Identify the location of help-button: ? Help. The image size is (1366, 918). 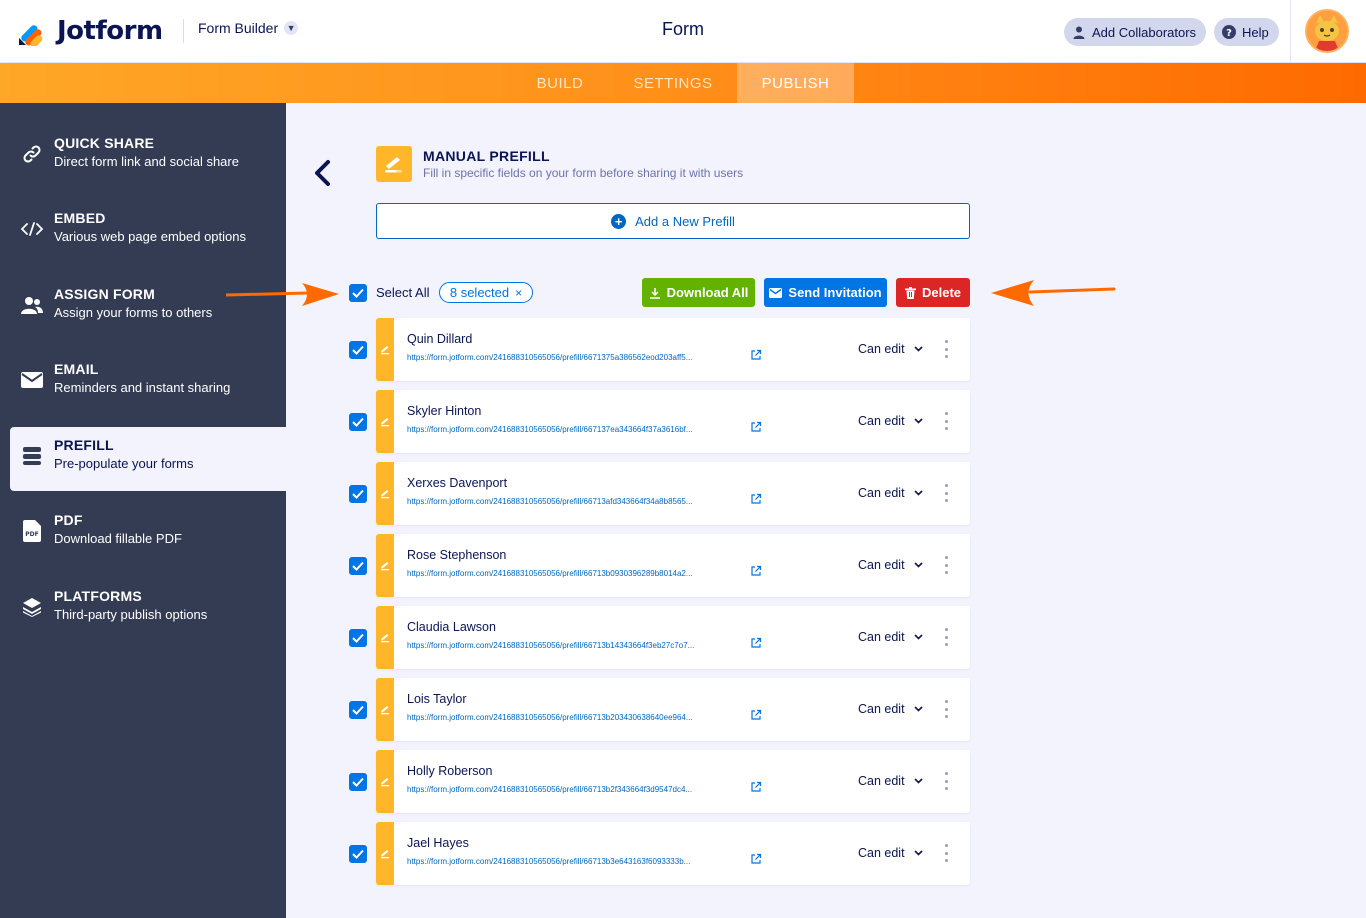
(1246, 32).